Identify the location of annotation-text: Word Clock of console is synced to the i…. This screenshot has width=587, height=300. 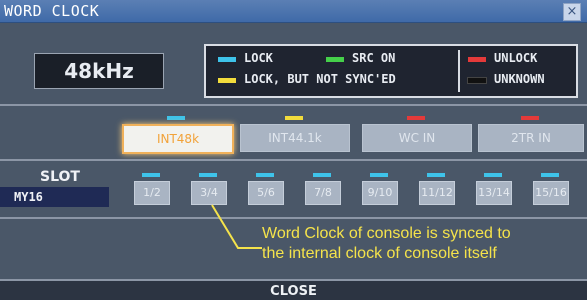
(422, 244).